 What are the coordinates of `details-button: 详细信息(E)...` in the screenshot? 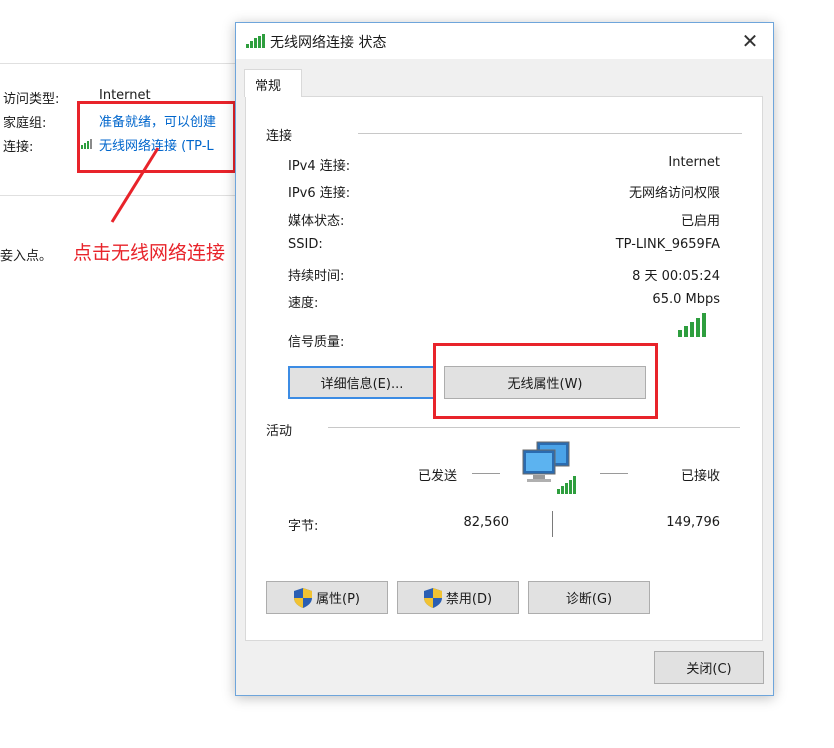 It's located at (362, 382).